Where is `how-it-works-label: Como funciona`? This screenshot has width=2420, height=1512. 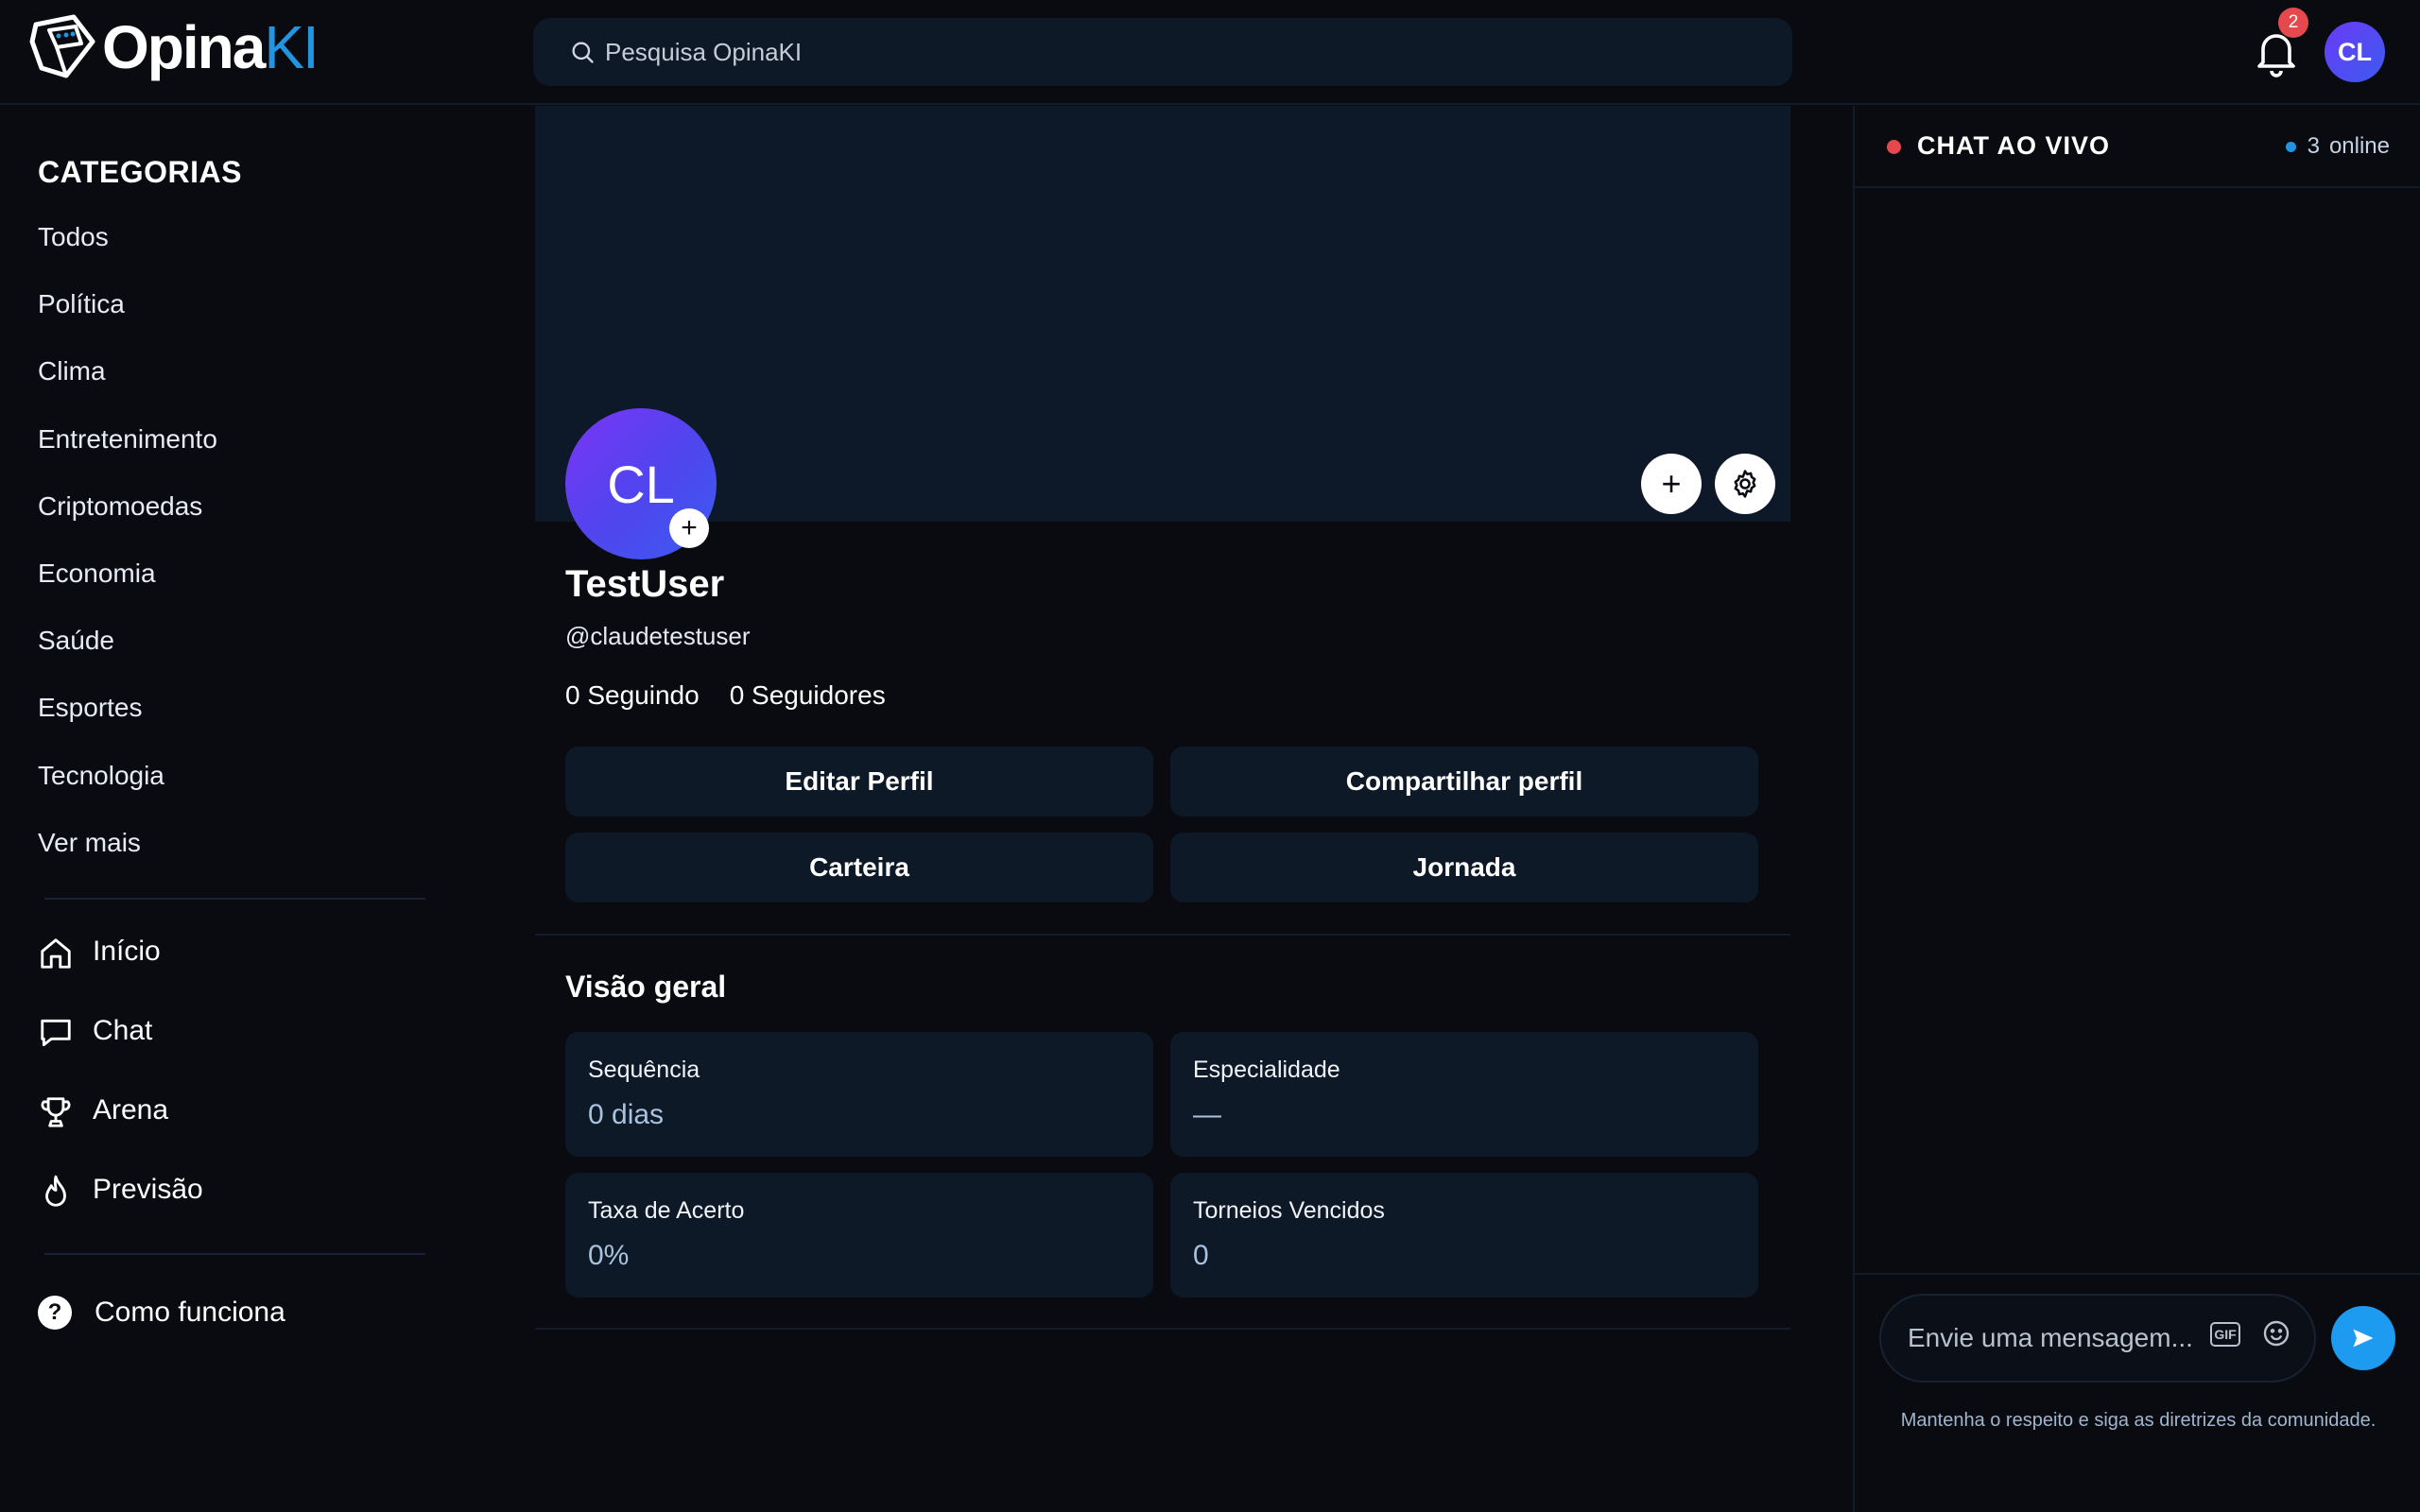
how-it-works-label: Como funciona is located at coordinates (190, 1312).